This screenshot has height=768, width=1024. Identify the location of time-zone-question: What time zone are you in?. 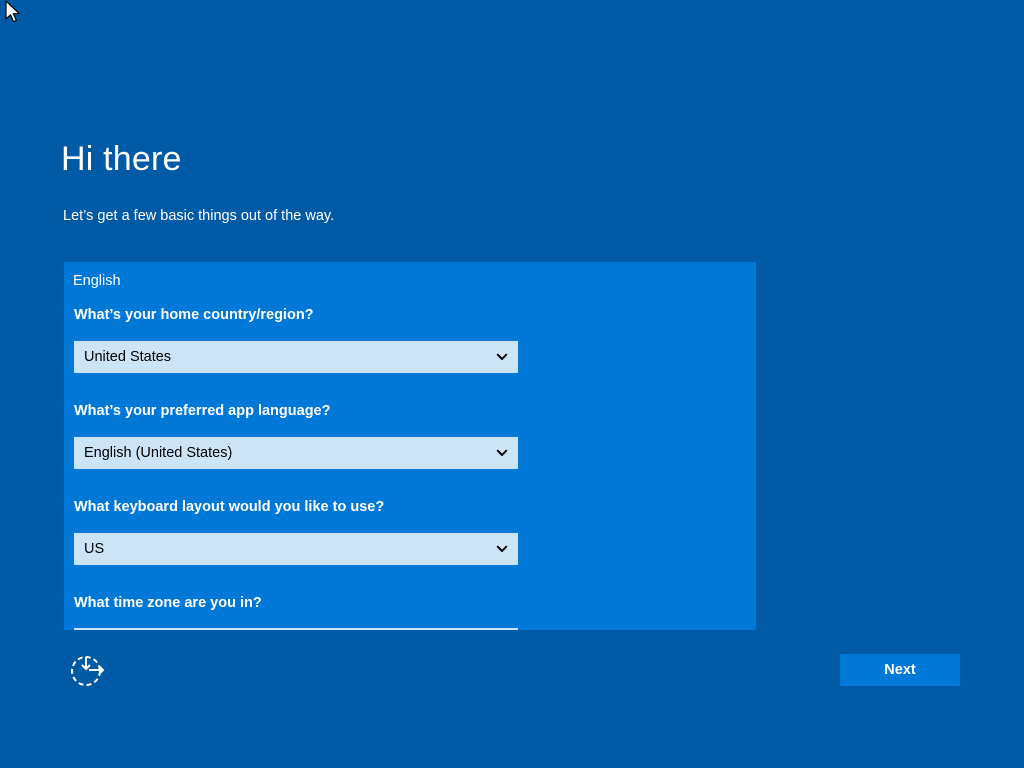
(168, 603).